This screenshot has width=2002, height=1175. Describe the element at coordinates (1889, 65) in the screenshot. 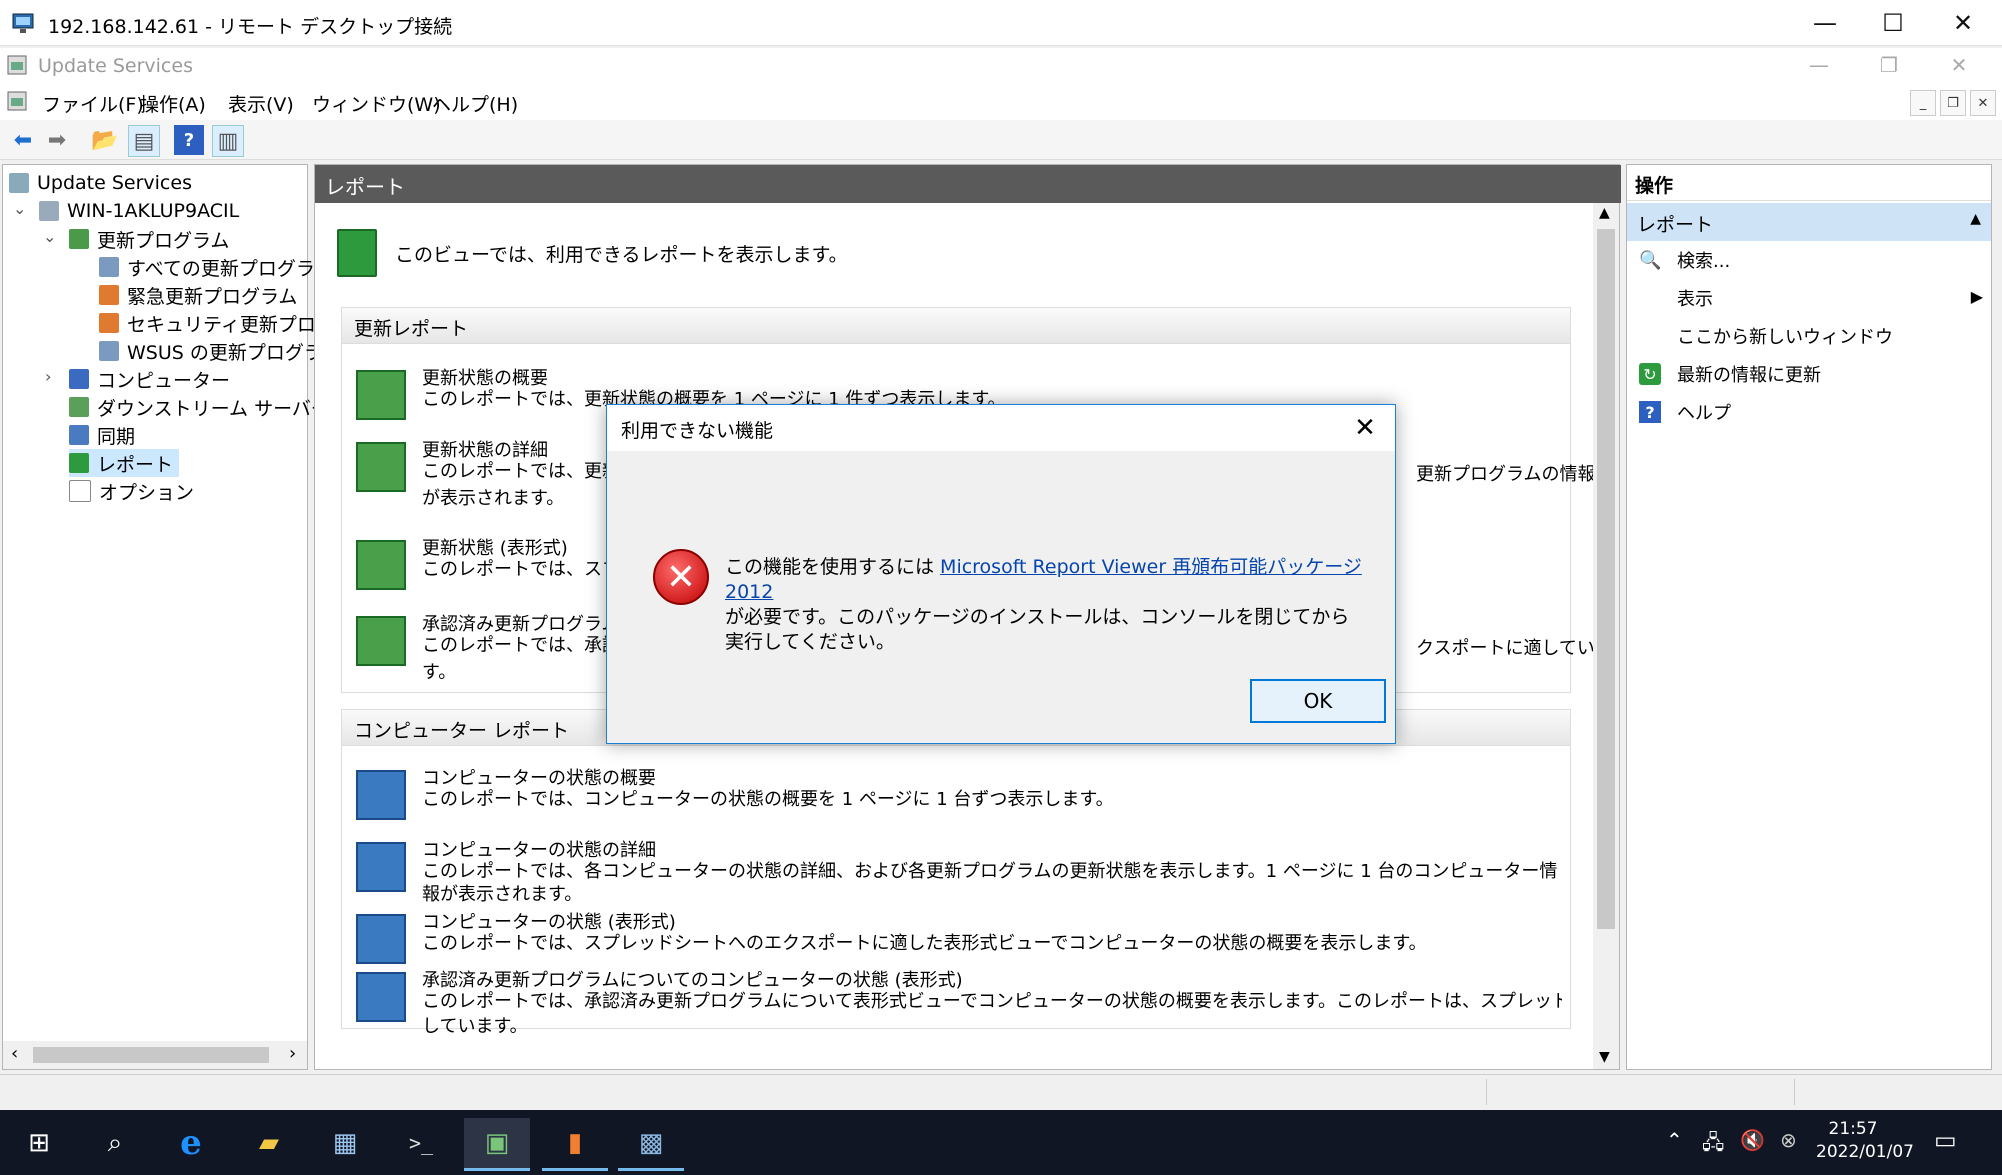

I see `mmc-restore-button: ❐` at that location.